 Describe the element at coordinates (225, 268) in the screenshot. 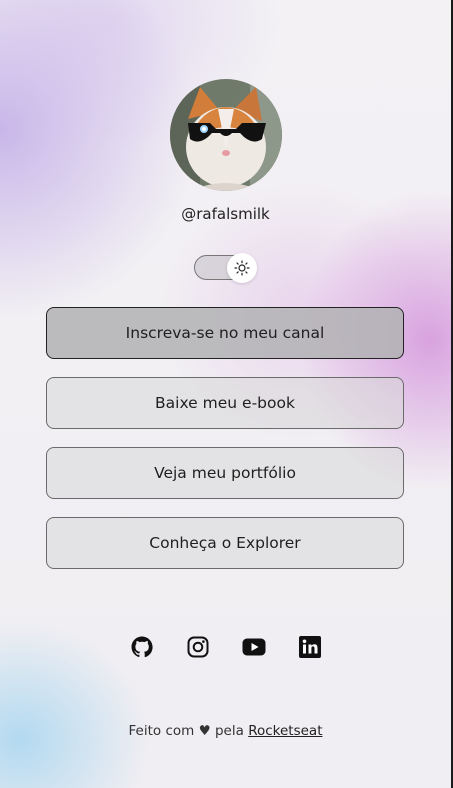

I see `theme-toggle` at that location.